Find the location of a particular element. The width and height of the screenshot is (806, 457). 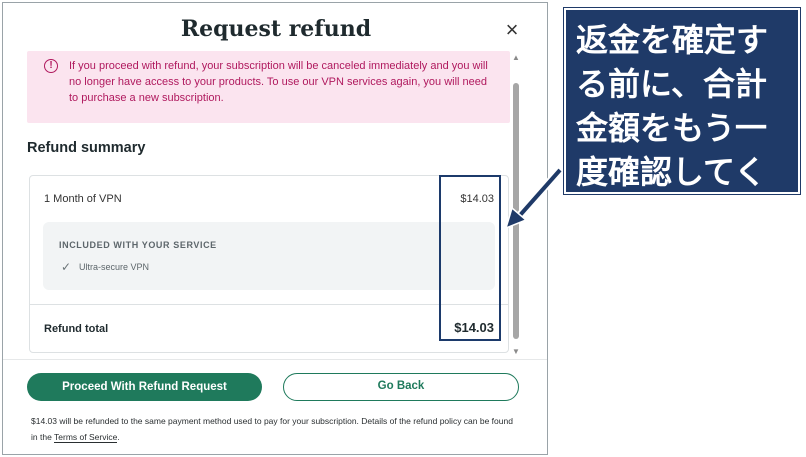

refund-summary-heading: Refund summary is located at coordinates (86, 148).